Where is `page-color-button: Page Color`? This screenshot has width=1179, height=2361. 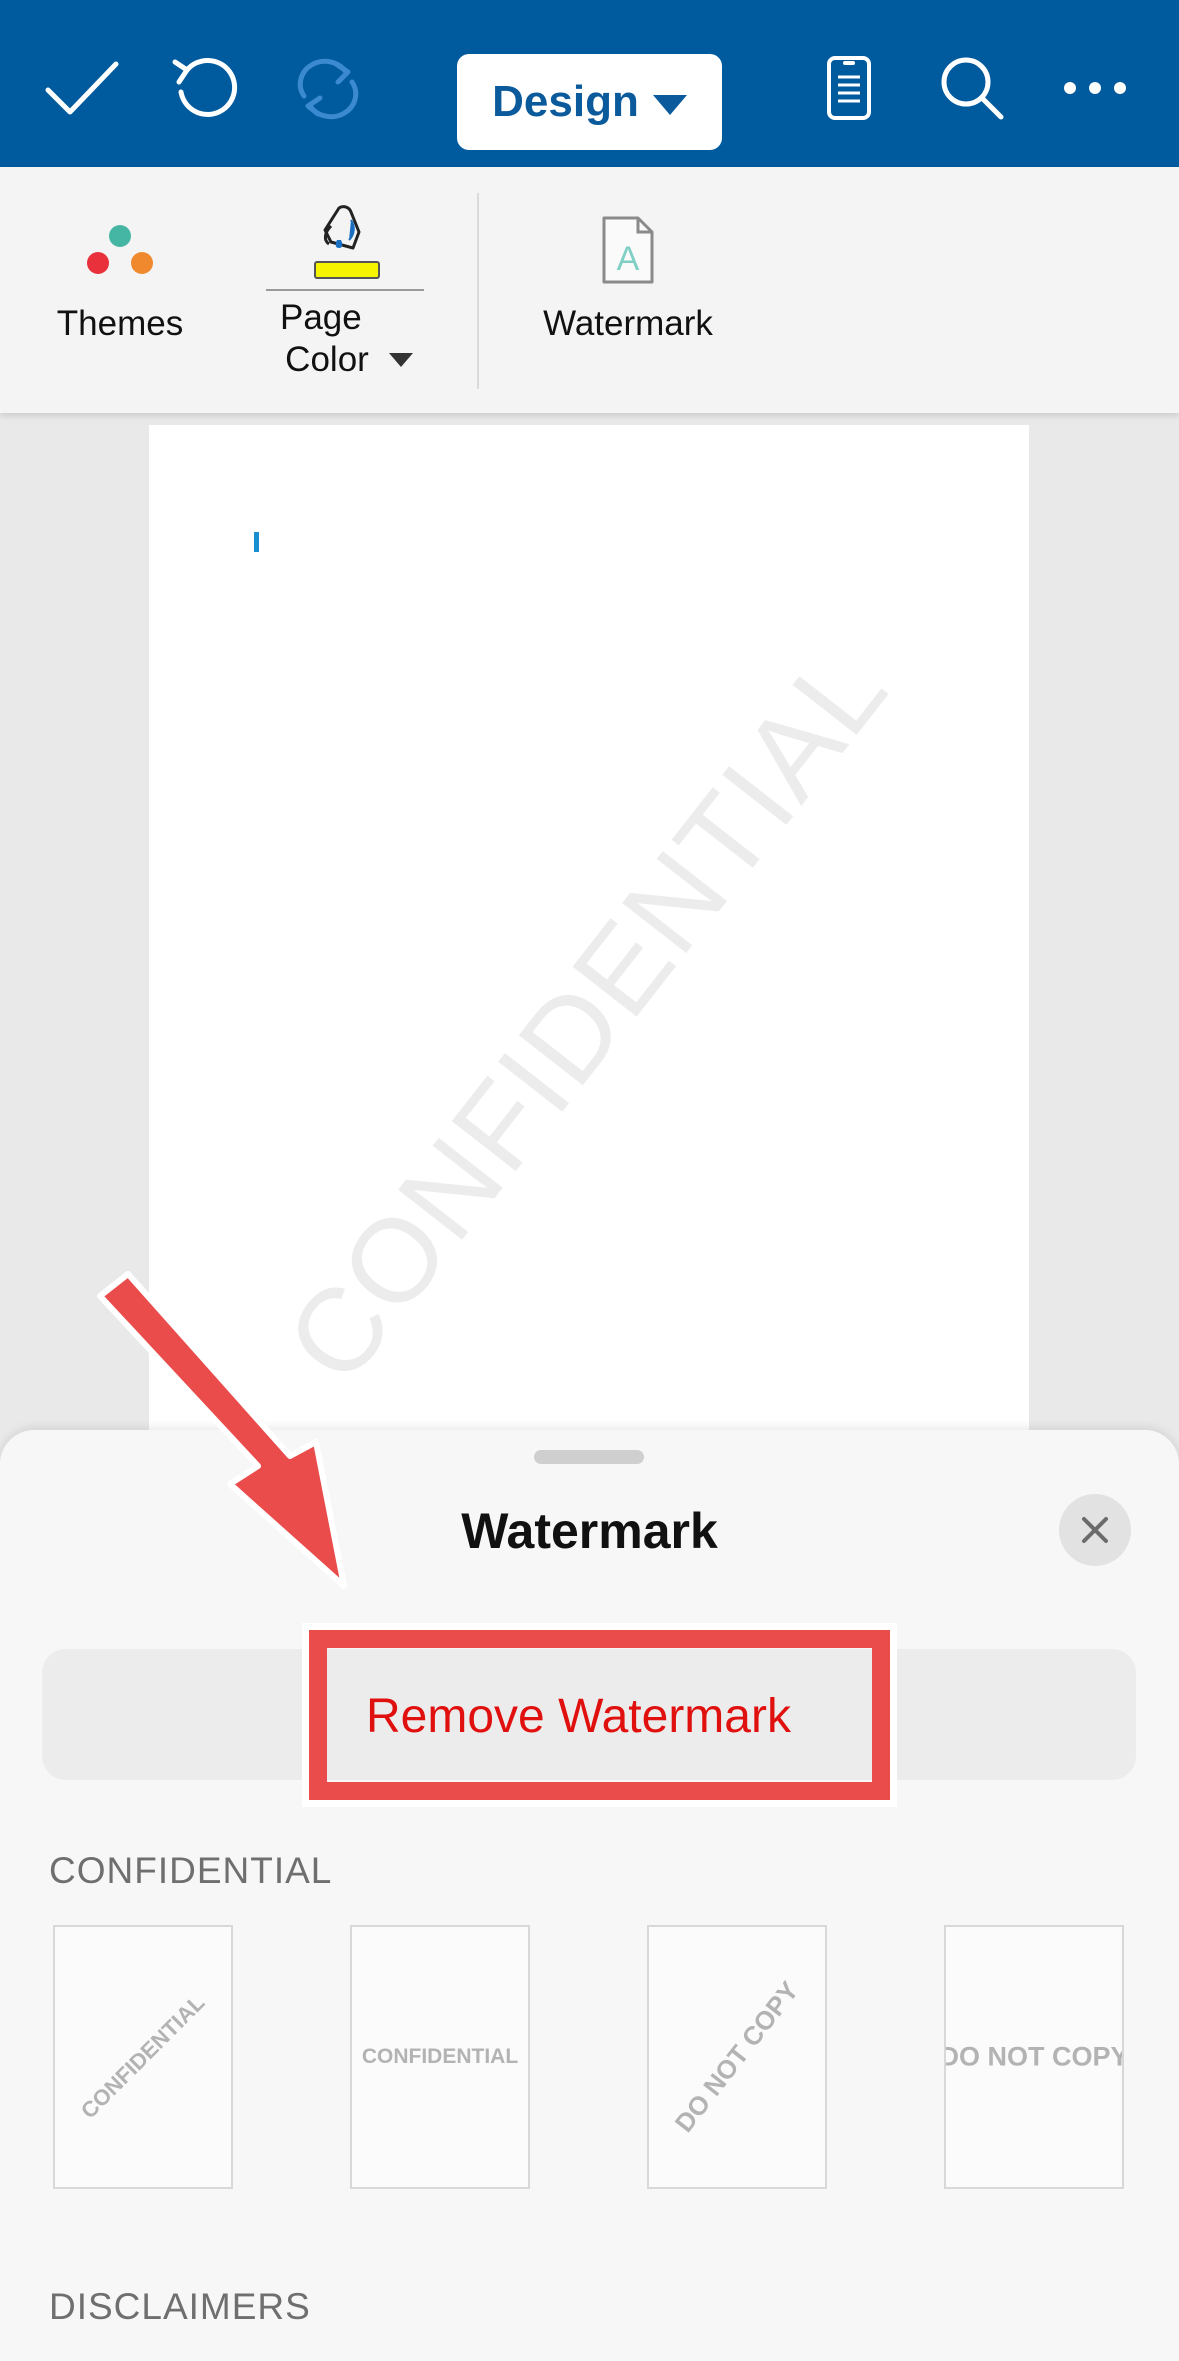 page-color-button: Page Color is located at coordinates (345, 289).